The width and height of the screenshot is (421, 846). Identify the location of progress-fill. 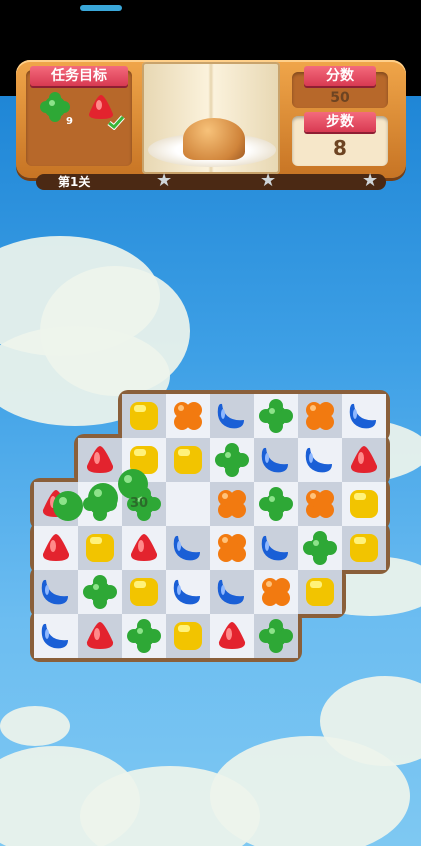
(101, 8).